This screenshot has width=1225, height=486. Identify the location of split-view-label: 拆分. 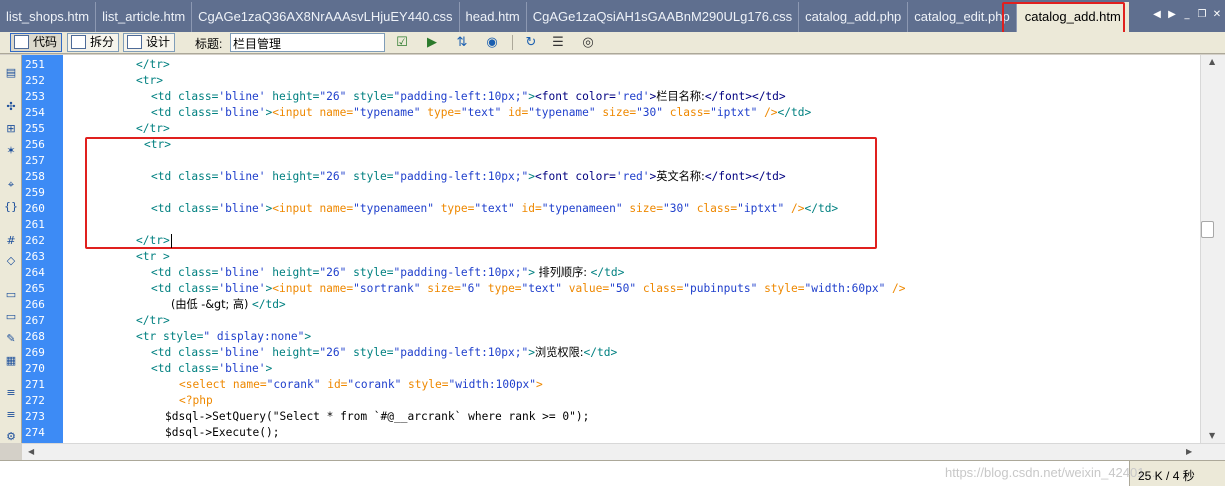
(102, 42).